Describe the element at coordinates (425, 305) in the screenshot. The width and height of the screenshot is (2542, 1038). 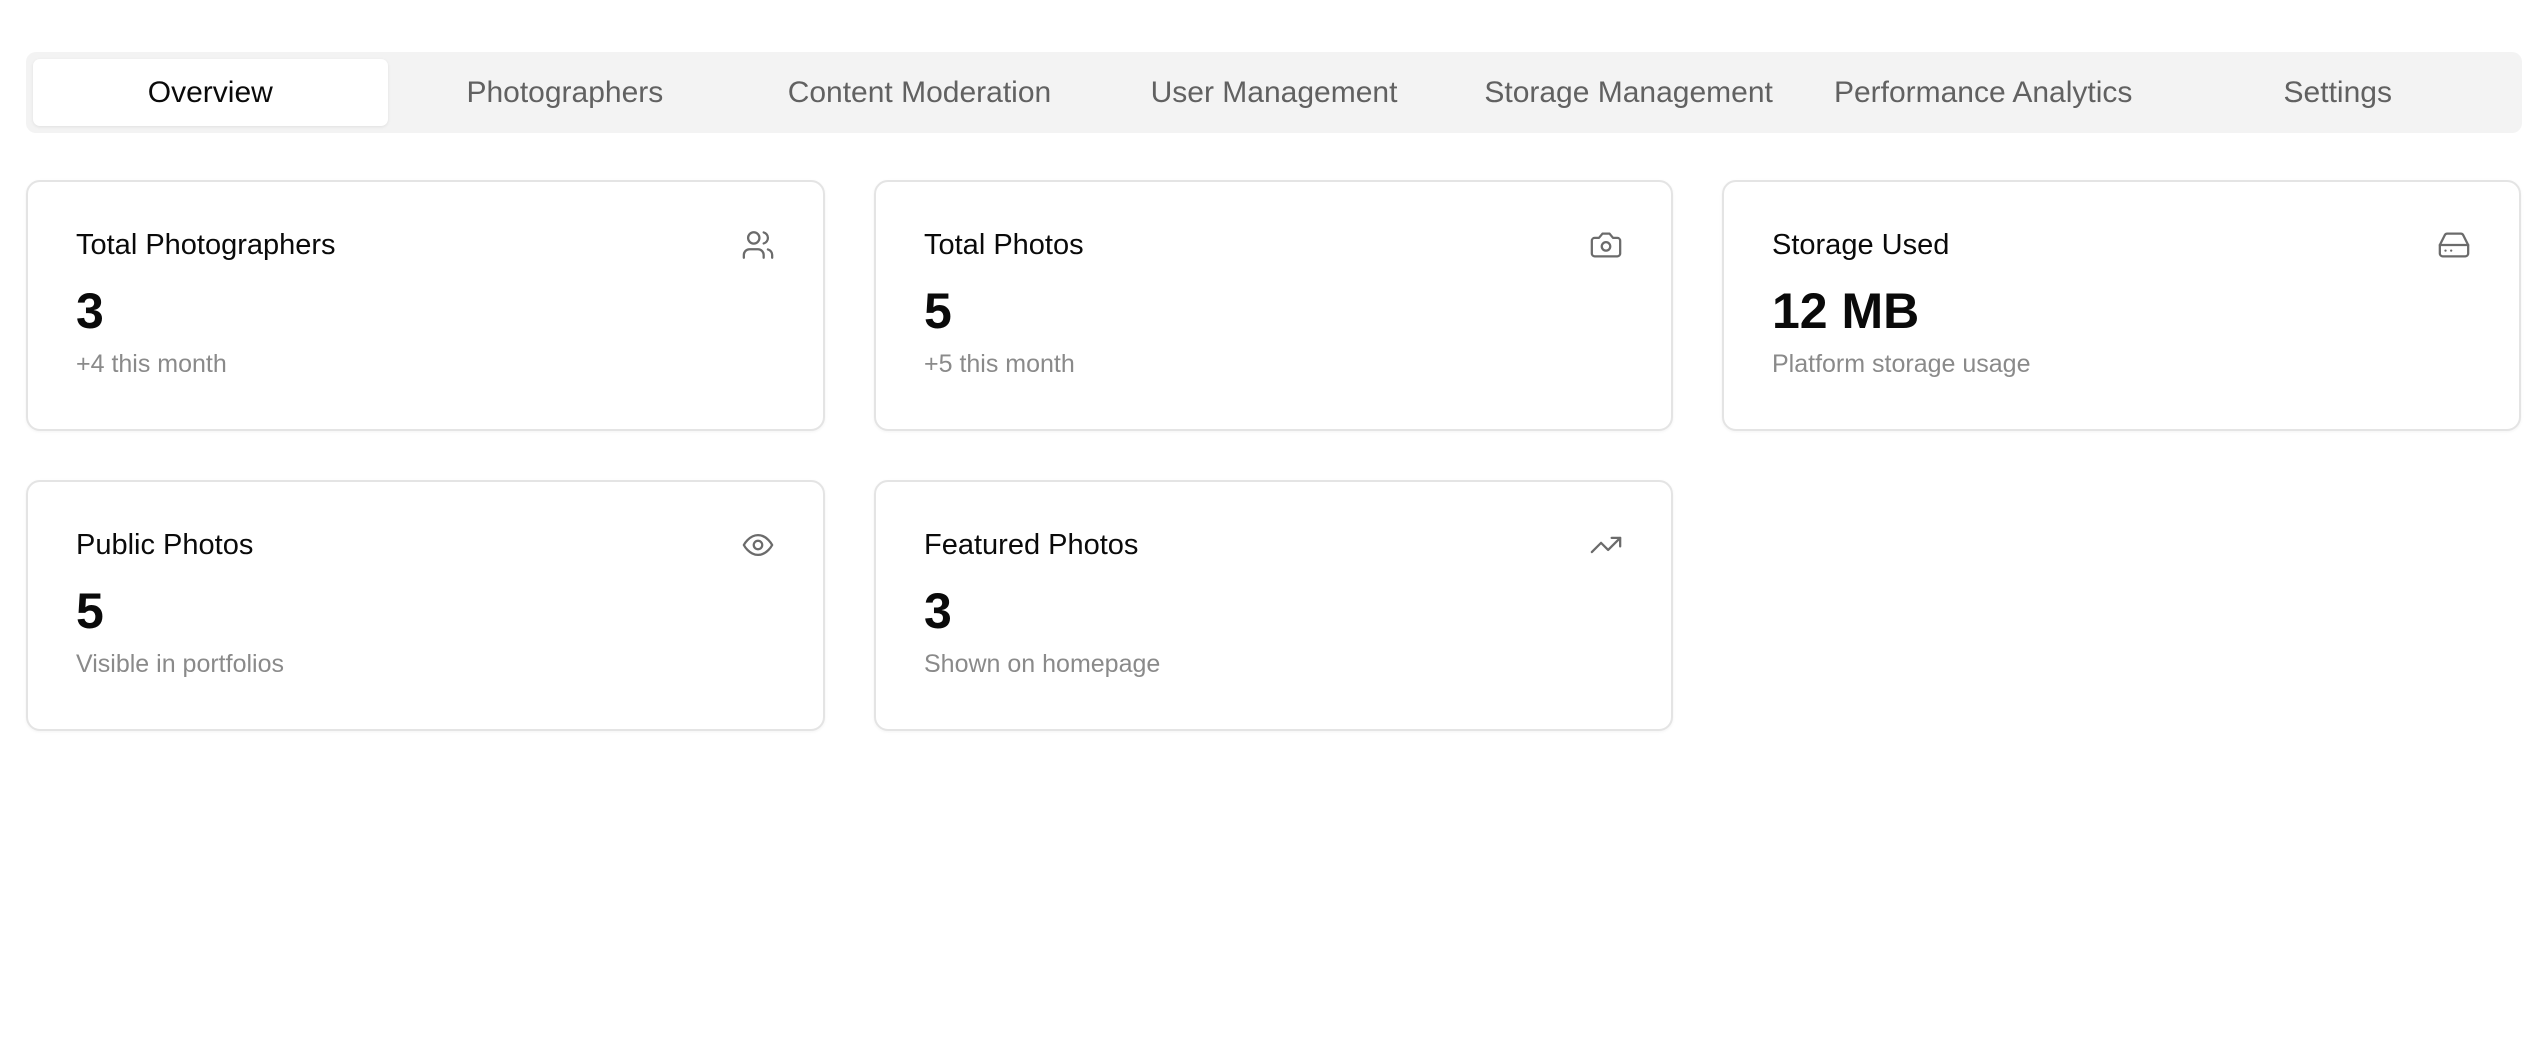
I see `stat-card-total-photographers: Total Photographers 3 +4 this month` at that location.